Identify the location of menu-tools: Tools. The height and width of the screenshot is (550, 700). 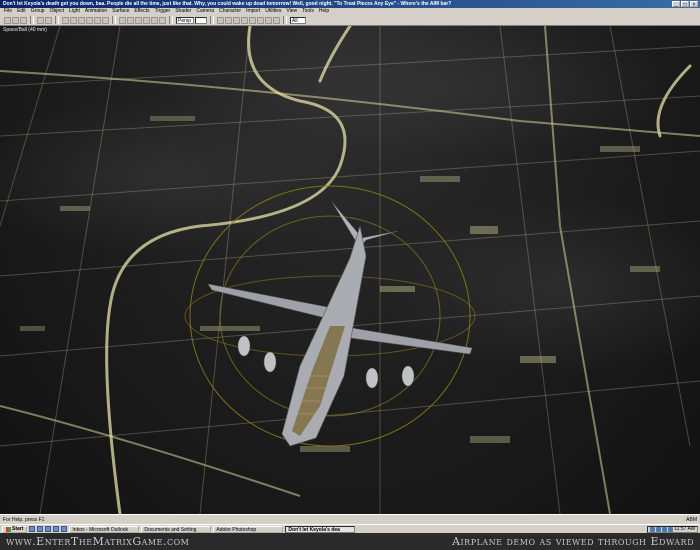
(308, 11).